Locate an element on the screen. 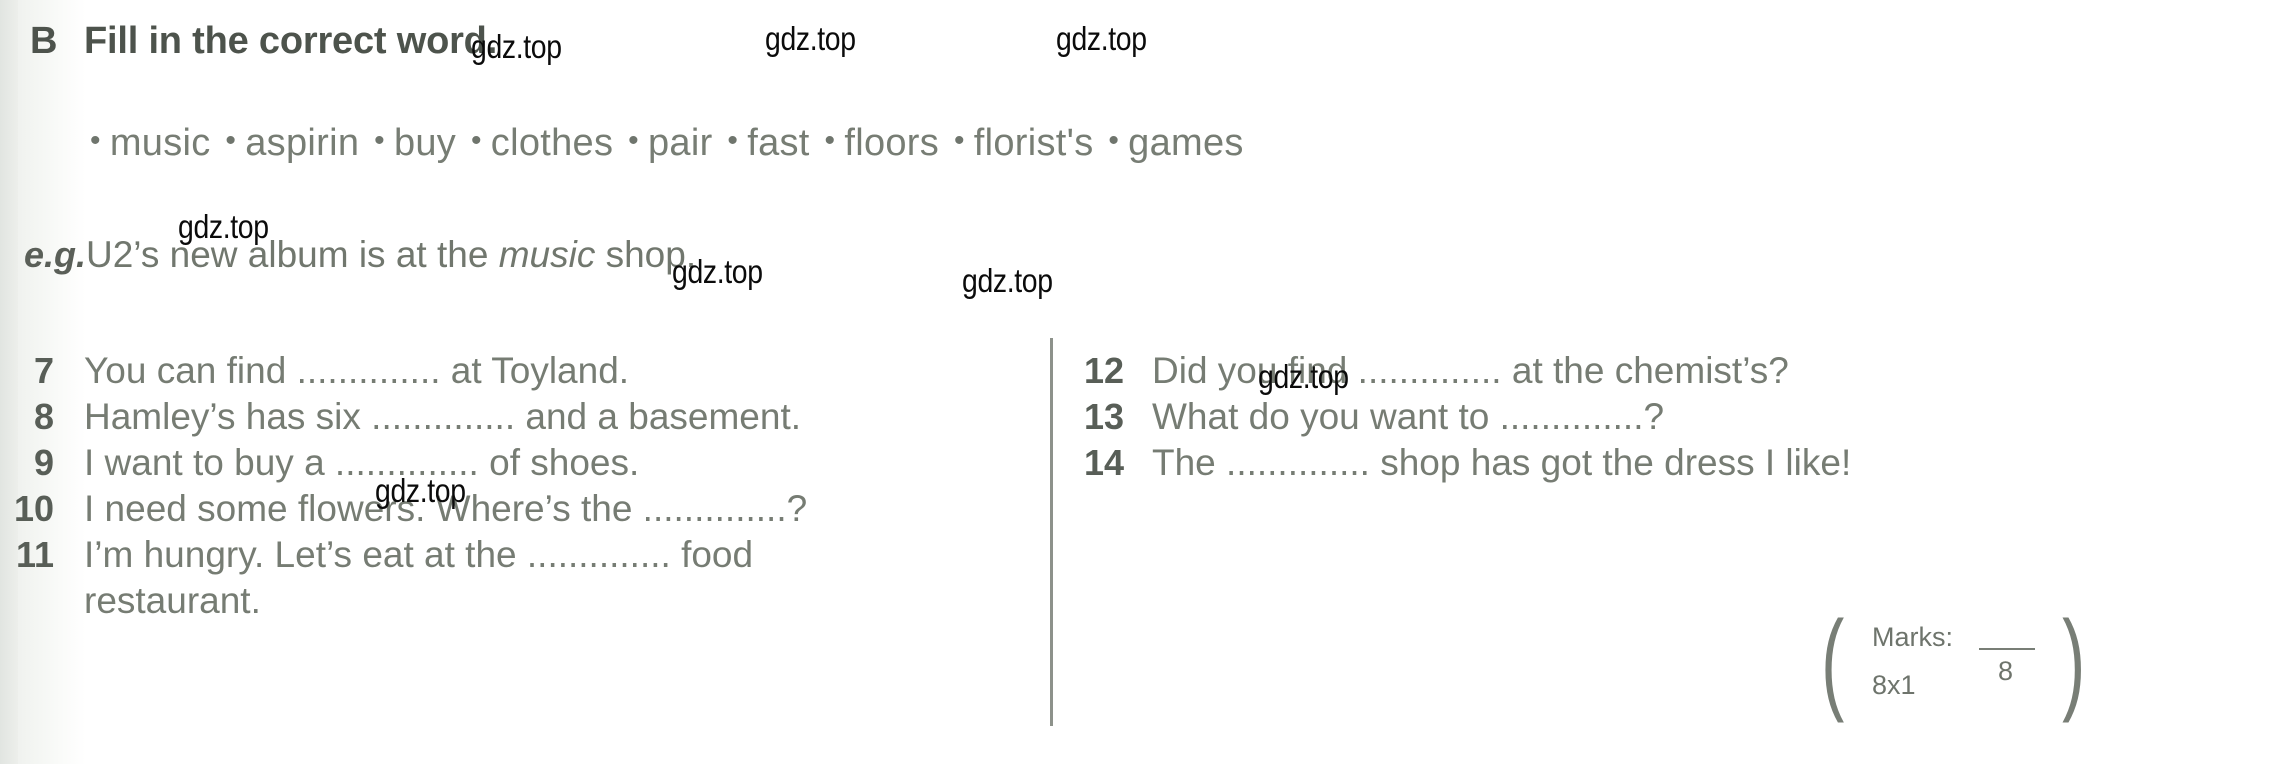 The image size is (2271, 764). example-answer: music is located at coordinates (547, 254).